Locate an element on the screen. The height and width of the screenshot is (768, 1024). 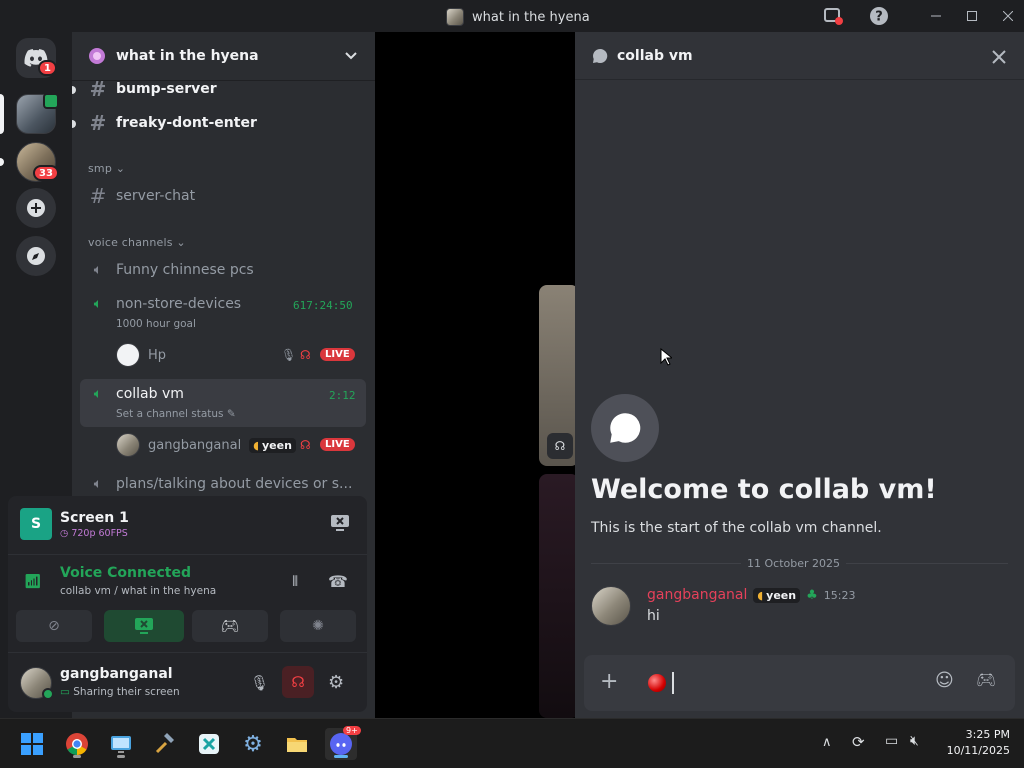
unread-dot is located at coordinates (74, 124).